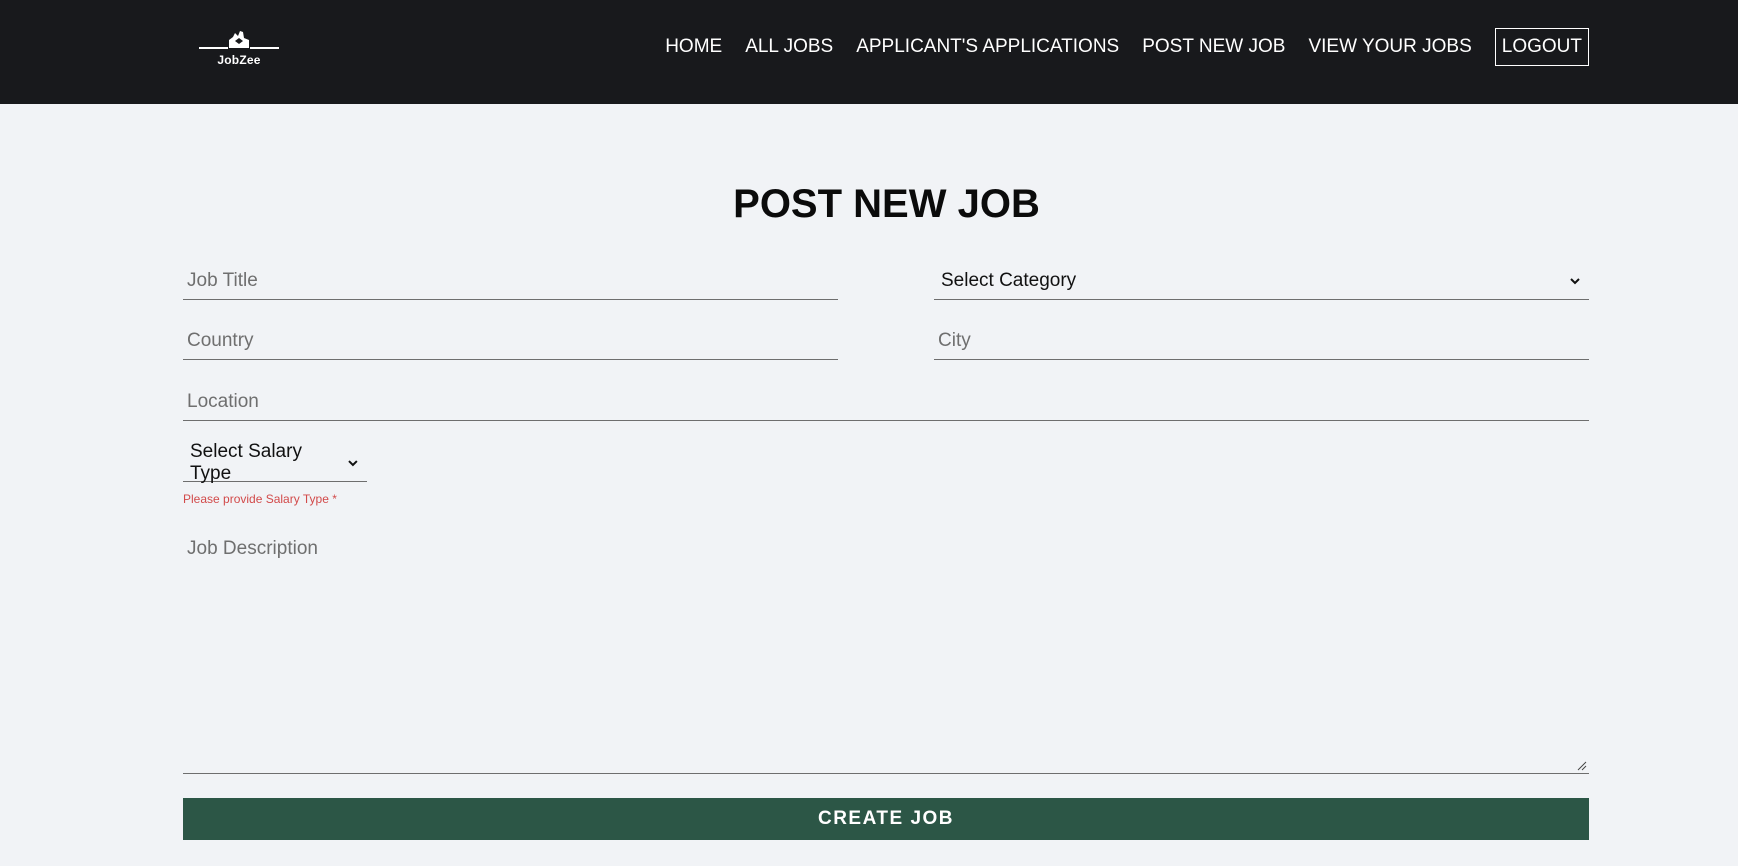  Describe the element at coordinates (260, 499) in the screenshot. I see `salary-type-error: Please provide Salary Type *` at that location.